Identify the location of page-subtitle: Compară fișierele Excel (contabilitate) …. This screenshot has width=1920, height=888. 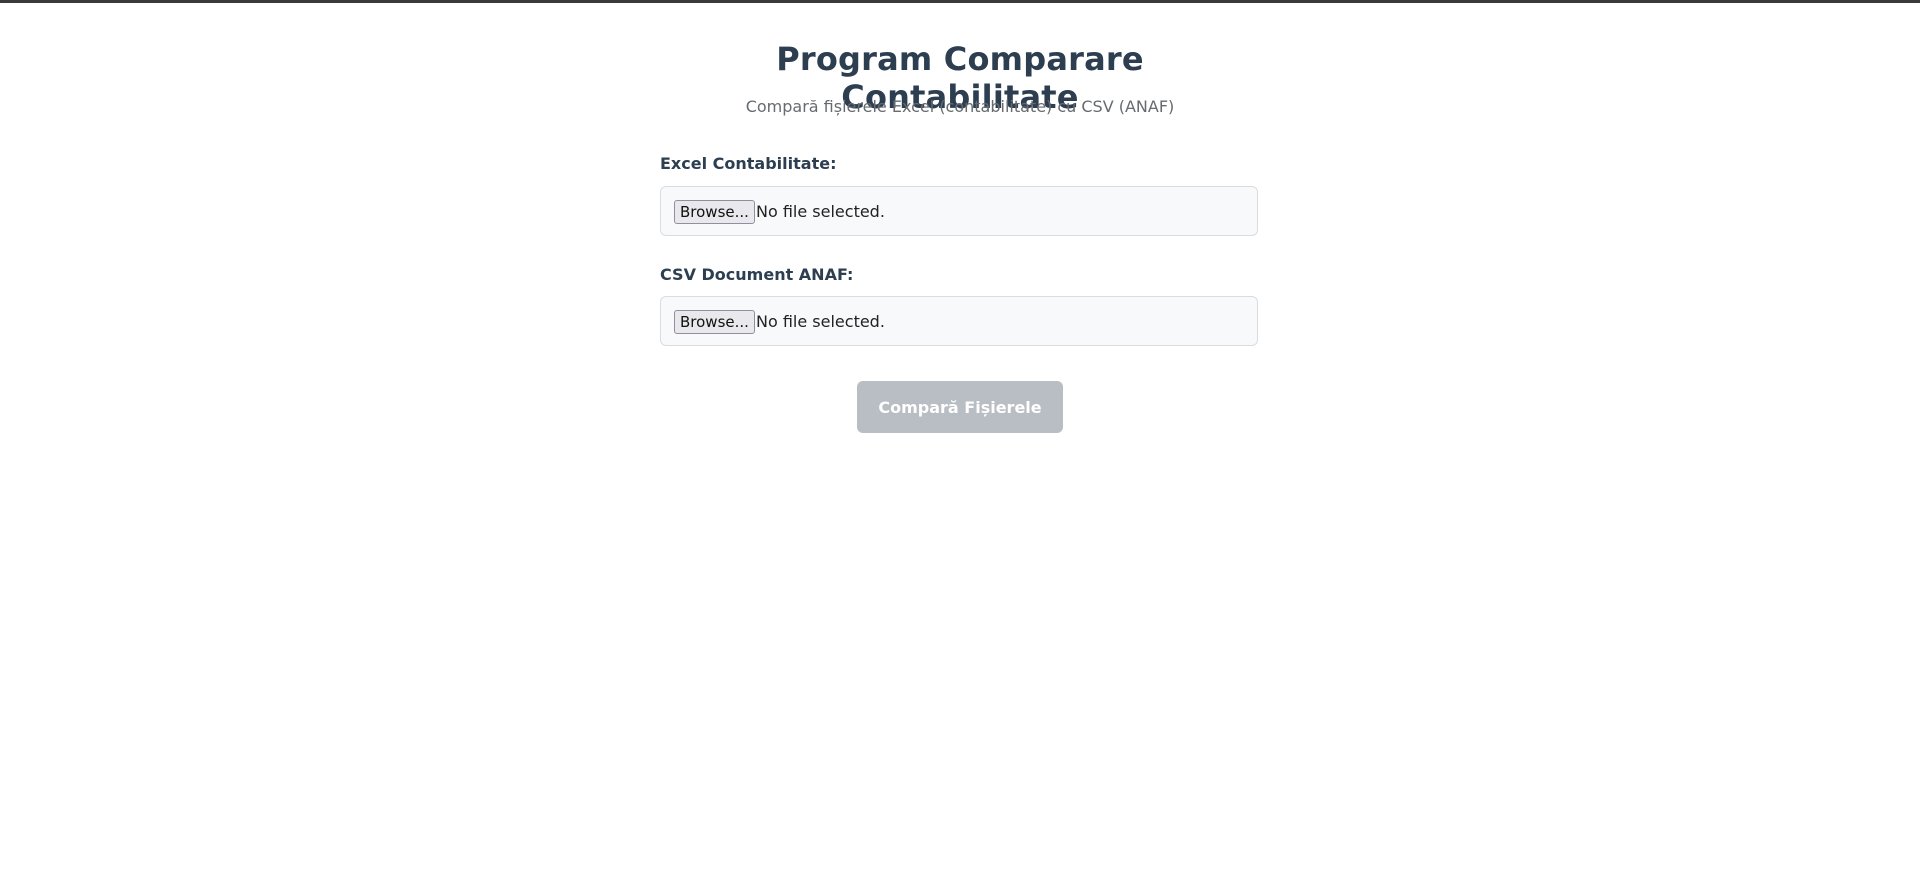
(960, 106).